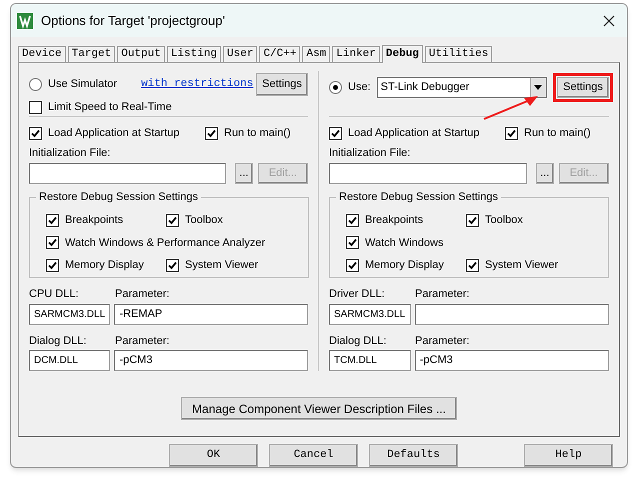 The image size is (639, 477). What do you see at coordinates (92, 54) in the screenshot?
I see `tab: Target` at bounding box center [92, 54].